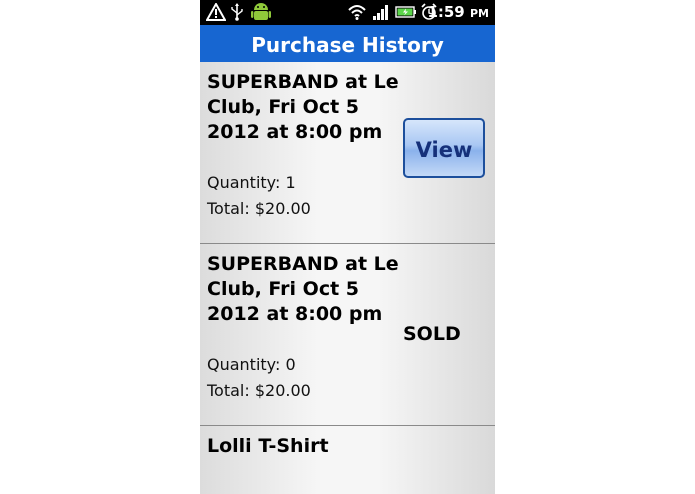 The height and width of the screenshot is (494, 695). What do you see at coordinates (216, 12) in the screenshot?
I see `warning-icon` at bounding box center [216, 12].